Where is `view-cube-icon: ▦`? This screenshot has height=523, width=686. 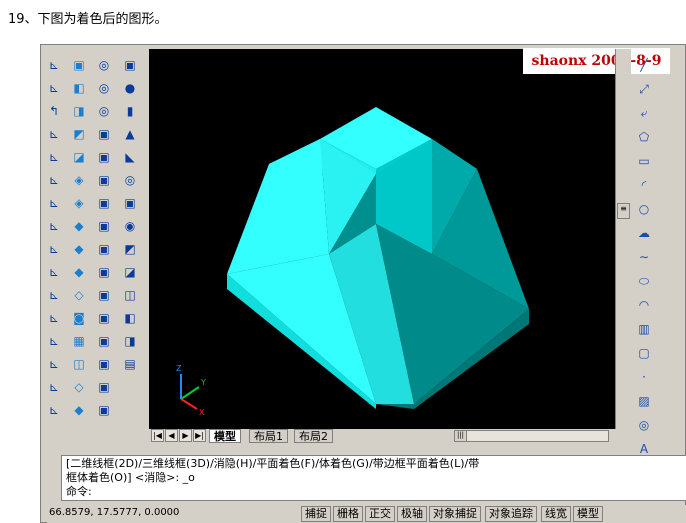
view-cube-icon: ▦ is located at coordinates (79, 341).